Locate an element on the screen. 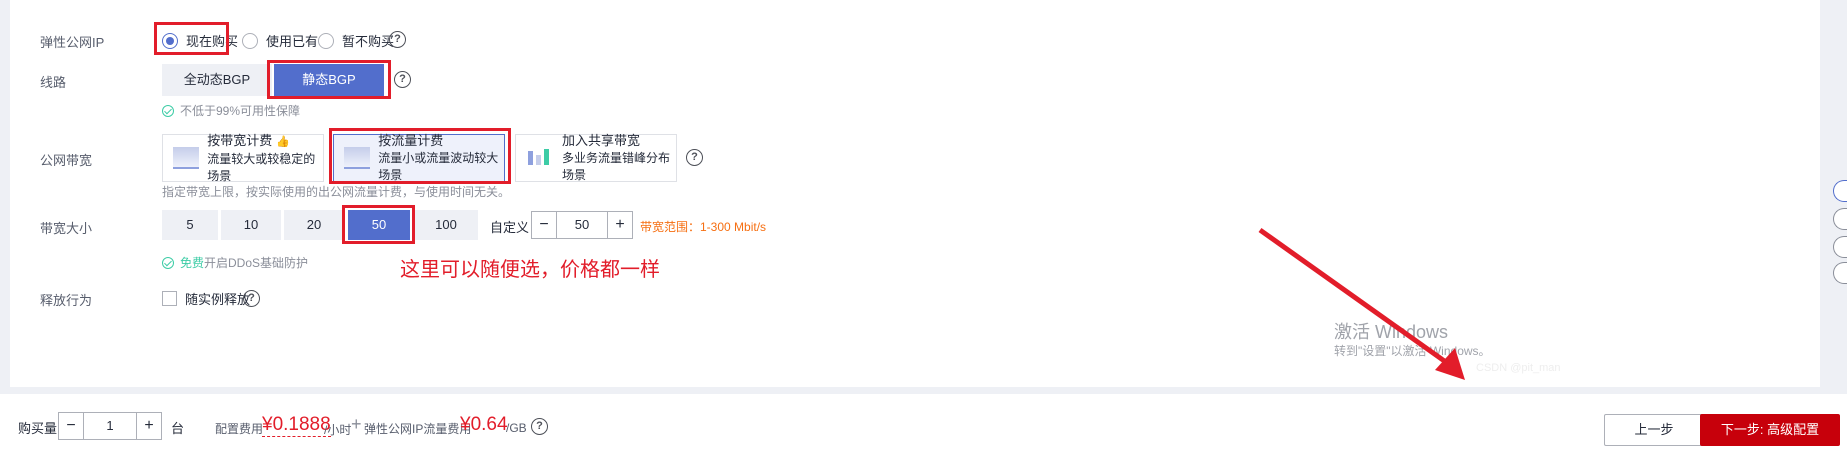 The width and height of the screenshot is (1847, 458). qty-input: 1 is located at coordinates (110, 426).